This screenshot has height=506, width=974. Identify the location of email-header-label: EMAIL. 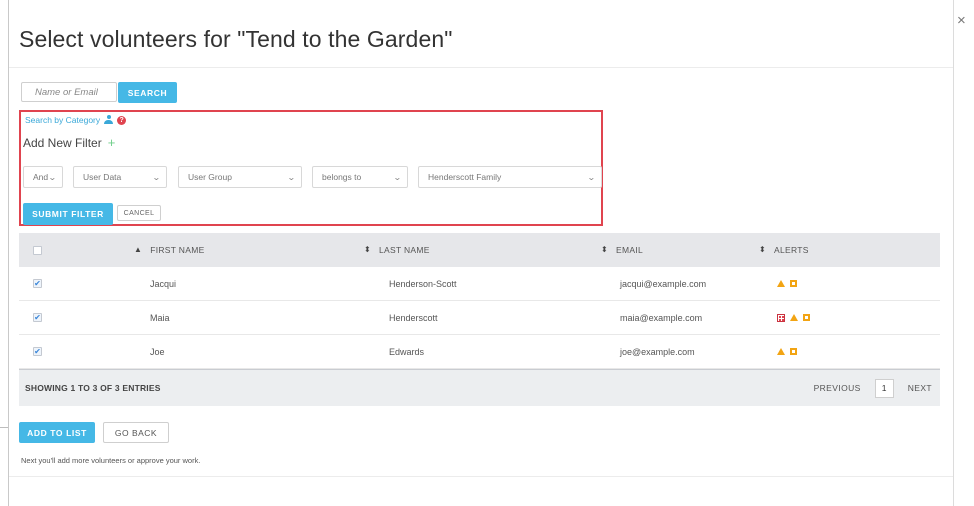
(630, 250).